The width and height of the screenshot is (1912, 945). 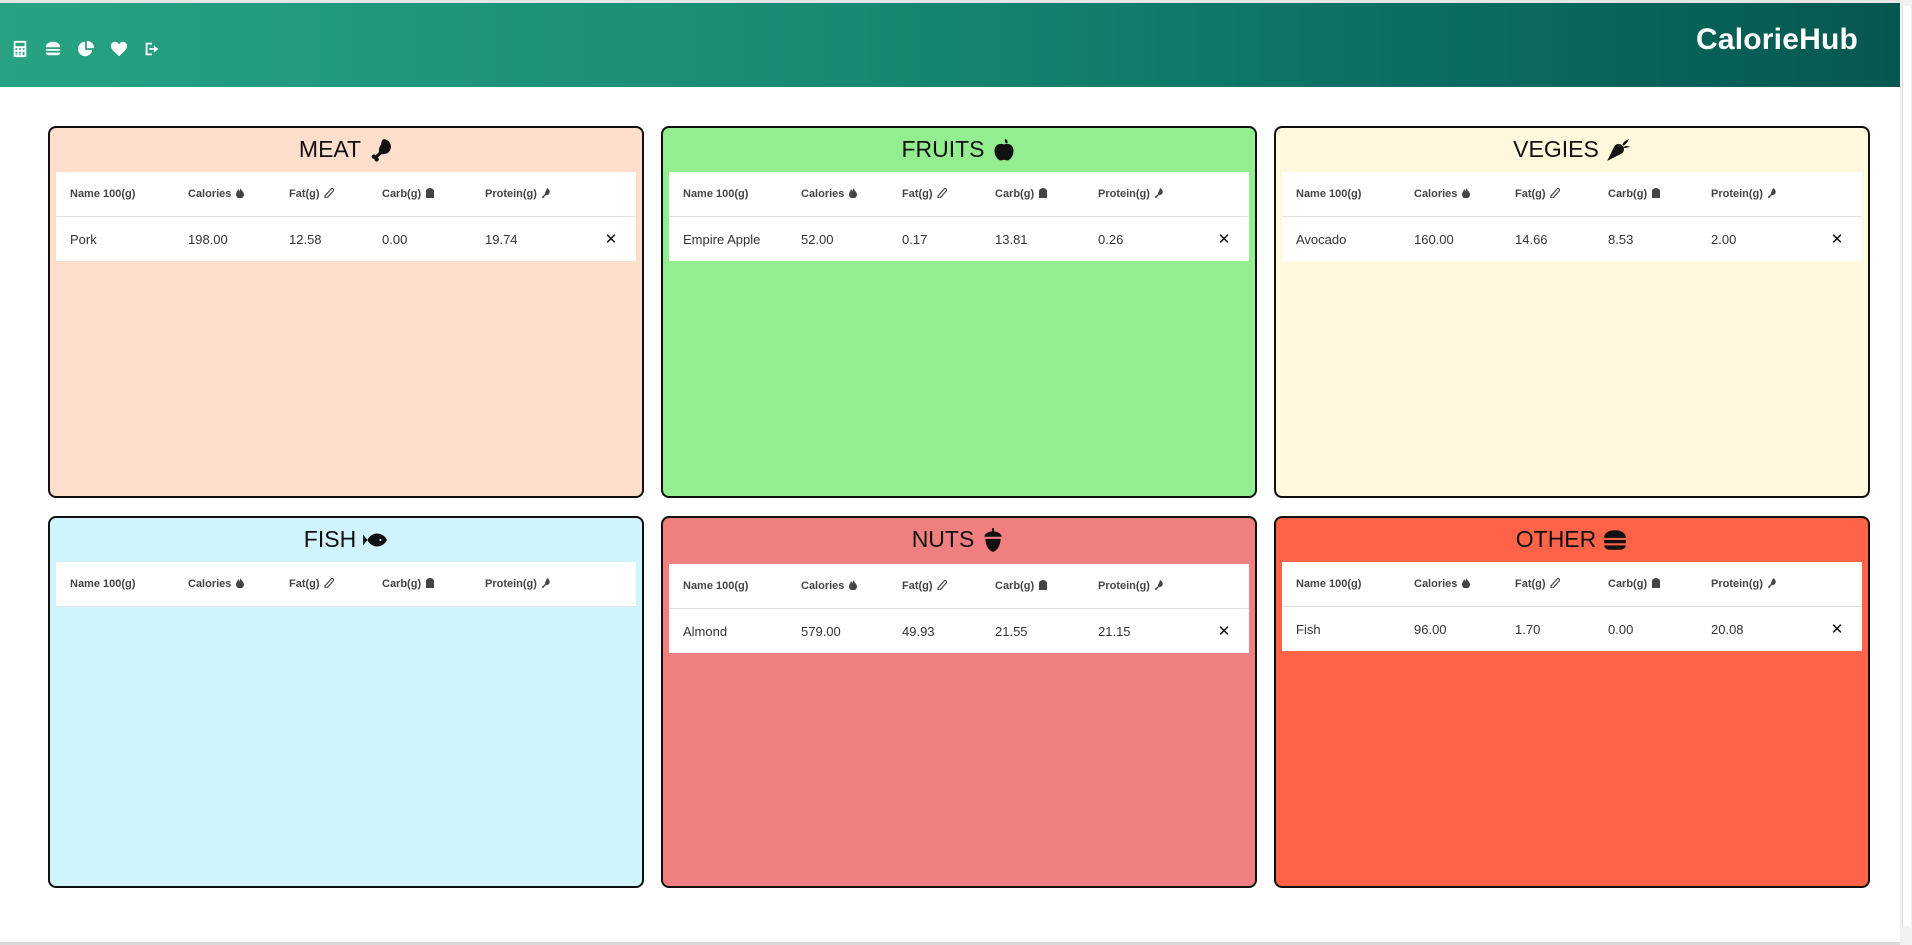 What do you see at coordinates (83, 239) in the screenshot?
I see `cell-name: Pork` at bounding box center [83, 239].